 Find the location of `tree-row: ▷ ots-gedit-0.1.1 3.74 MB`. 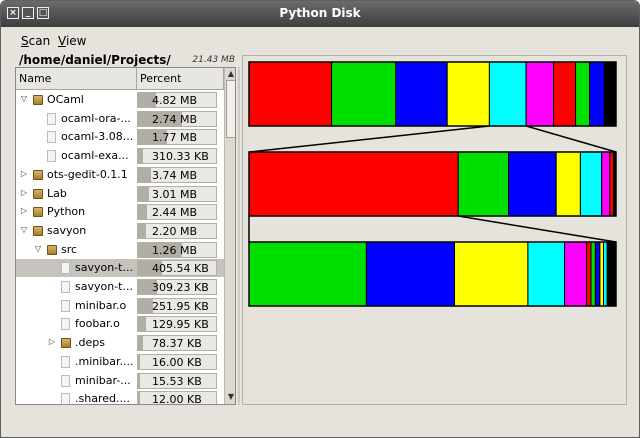

tree-row: ▷ ots-gedit-0.1.1 3.74 MB is located at coordinates (120, 175).